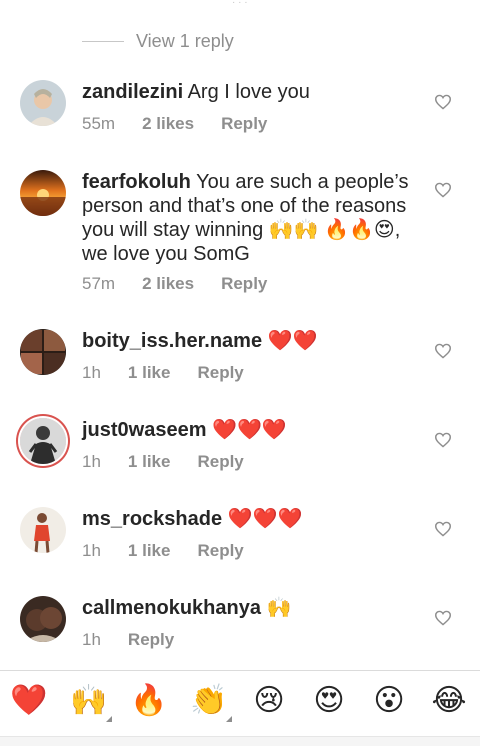 The width and height of the screenshot is (480, 746). I want to click on comment-meta: 57m 2 likes Reply, so click(188, 284).